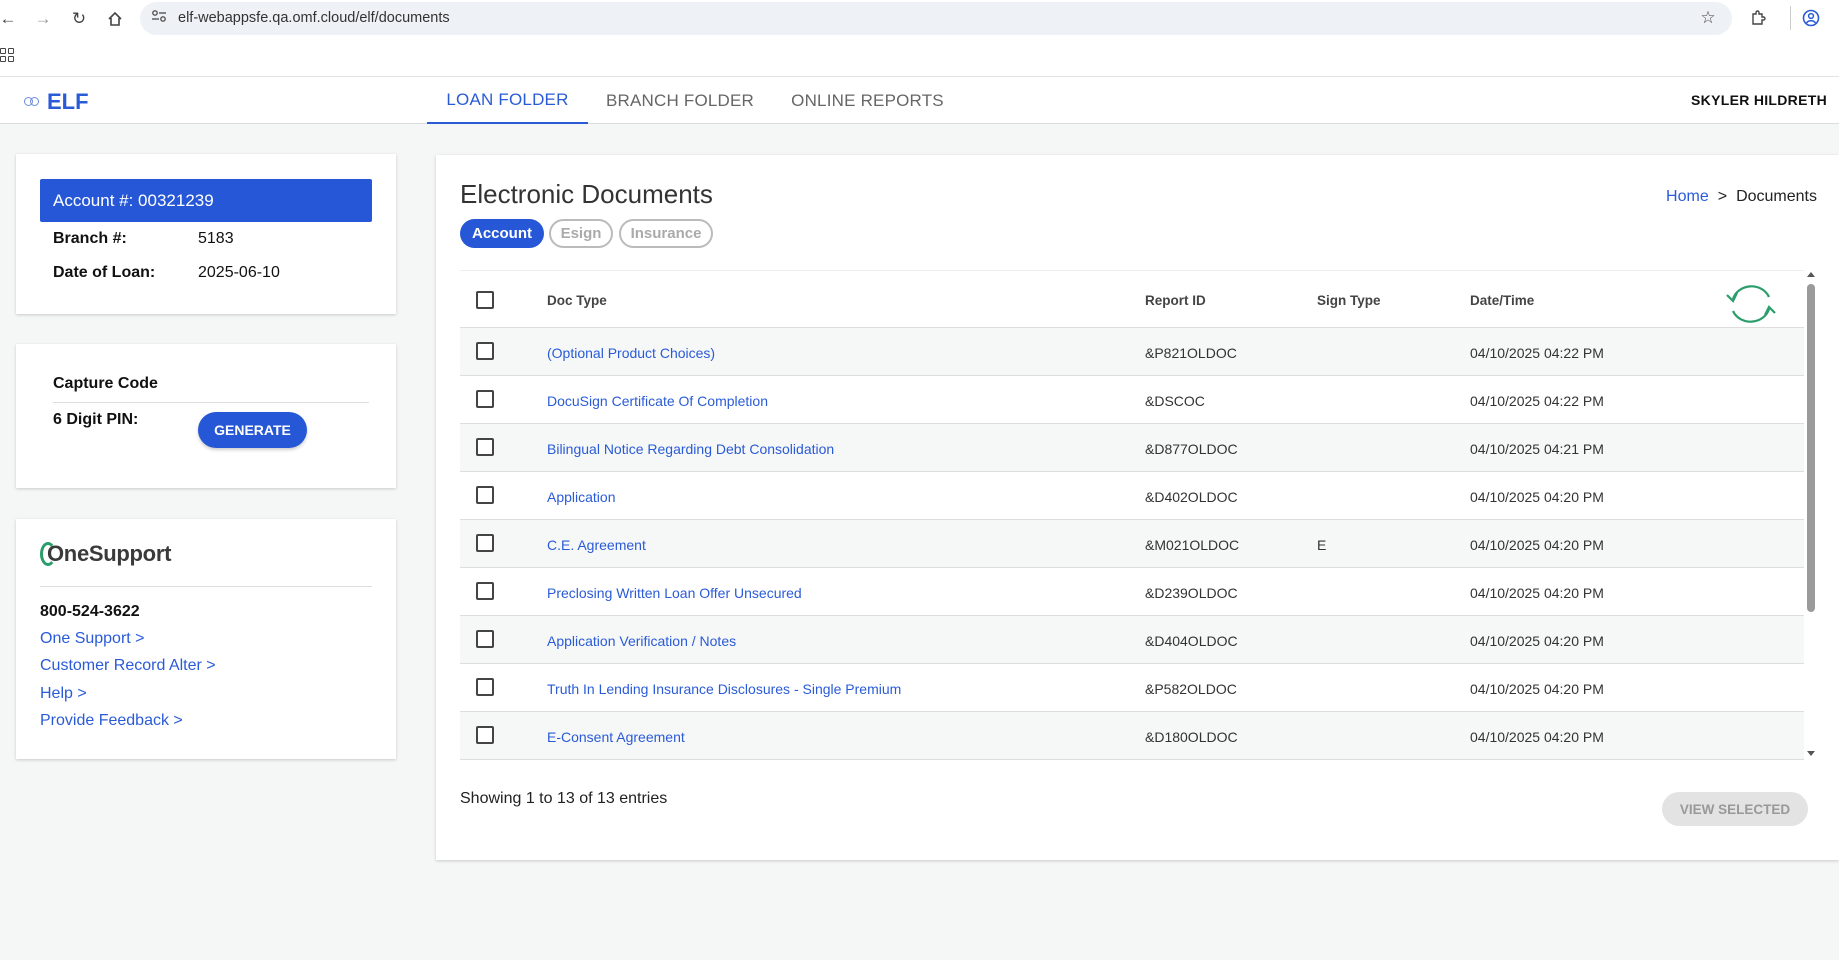 Image resolution: width=1839 pixels, height=960 pixels. Describe the element at coordinates (9, 19) in the screenshot. I see `back-icon: ←` at that location.